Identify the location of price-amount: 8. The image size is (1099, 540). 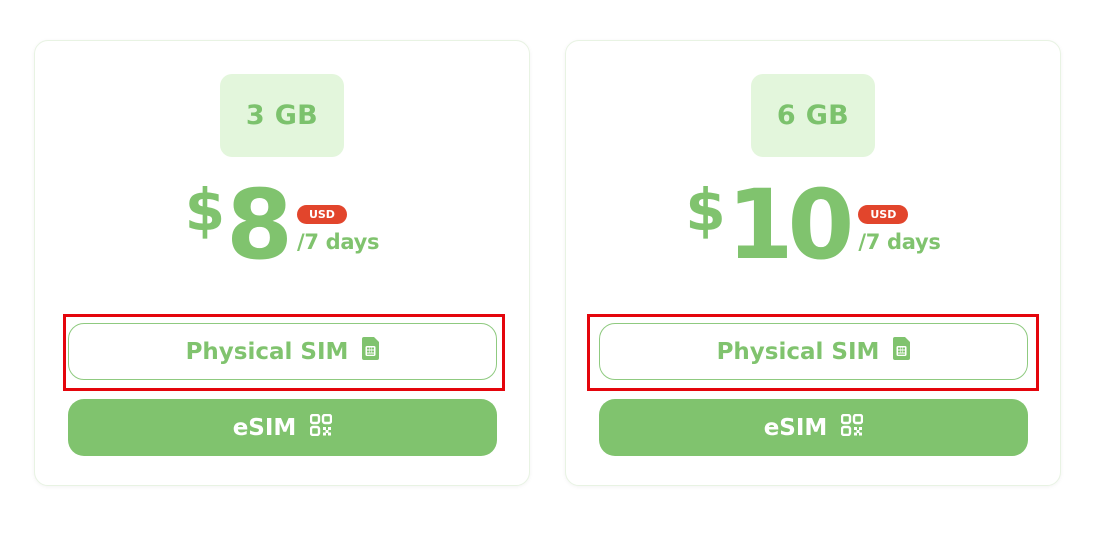
(259, 225).